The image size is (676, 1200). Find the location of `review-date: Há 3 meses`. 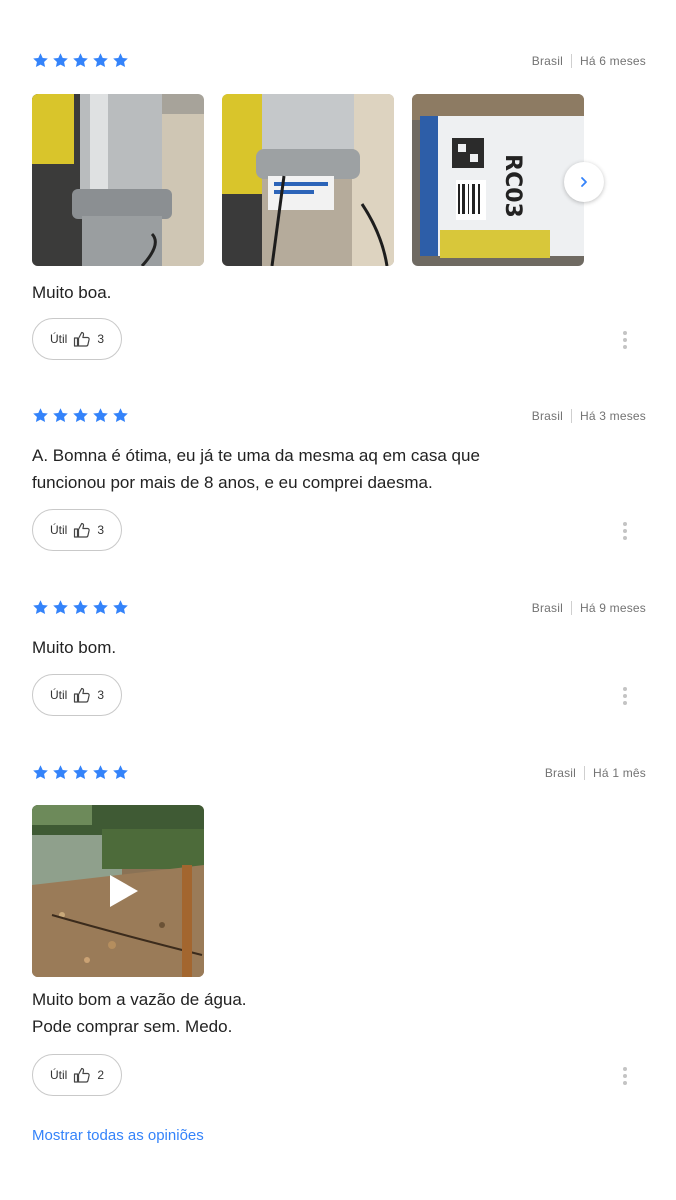

review-date: Há 3 meses is located at coordinates (612, 416).